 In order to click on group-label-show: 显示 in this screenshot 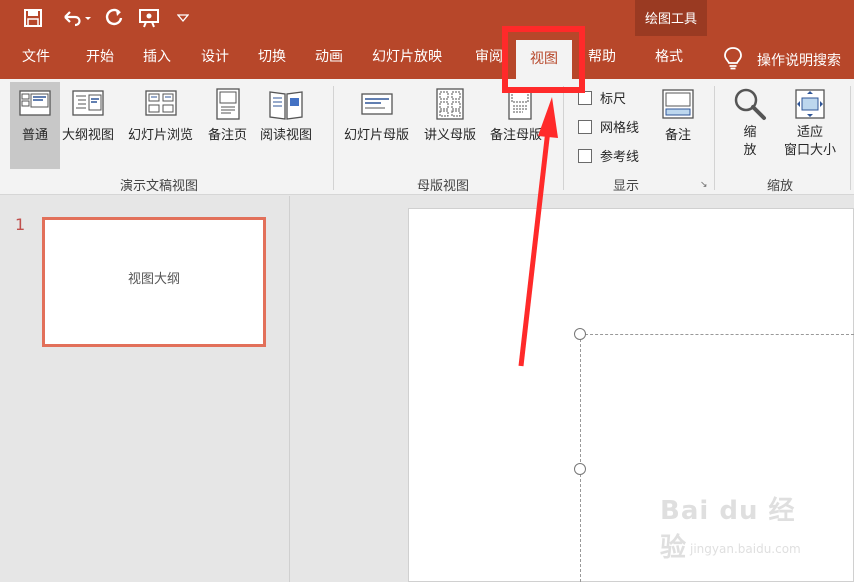, I will do `click(626, 186)`.